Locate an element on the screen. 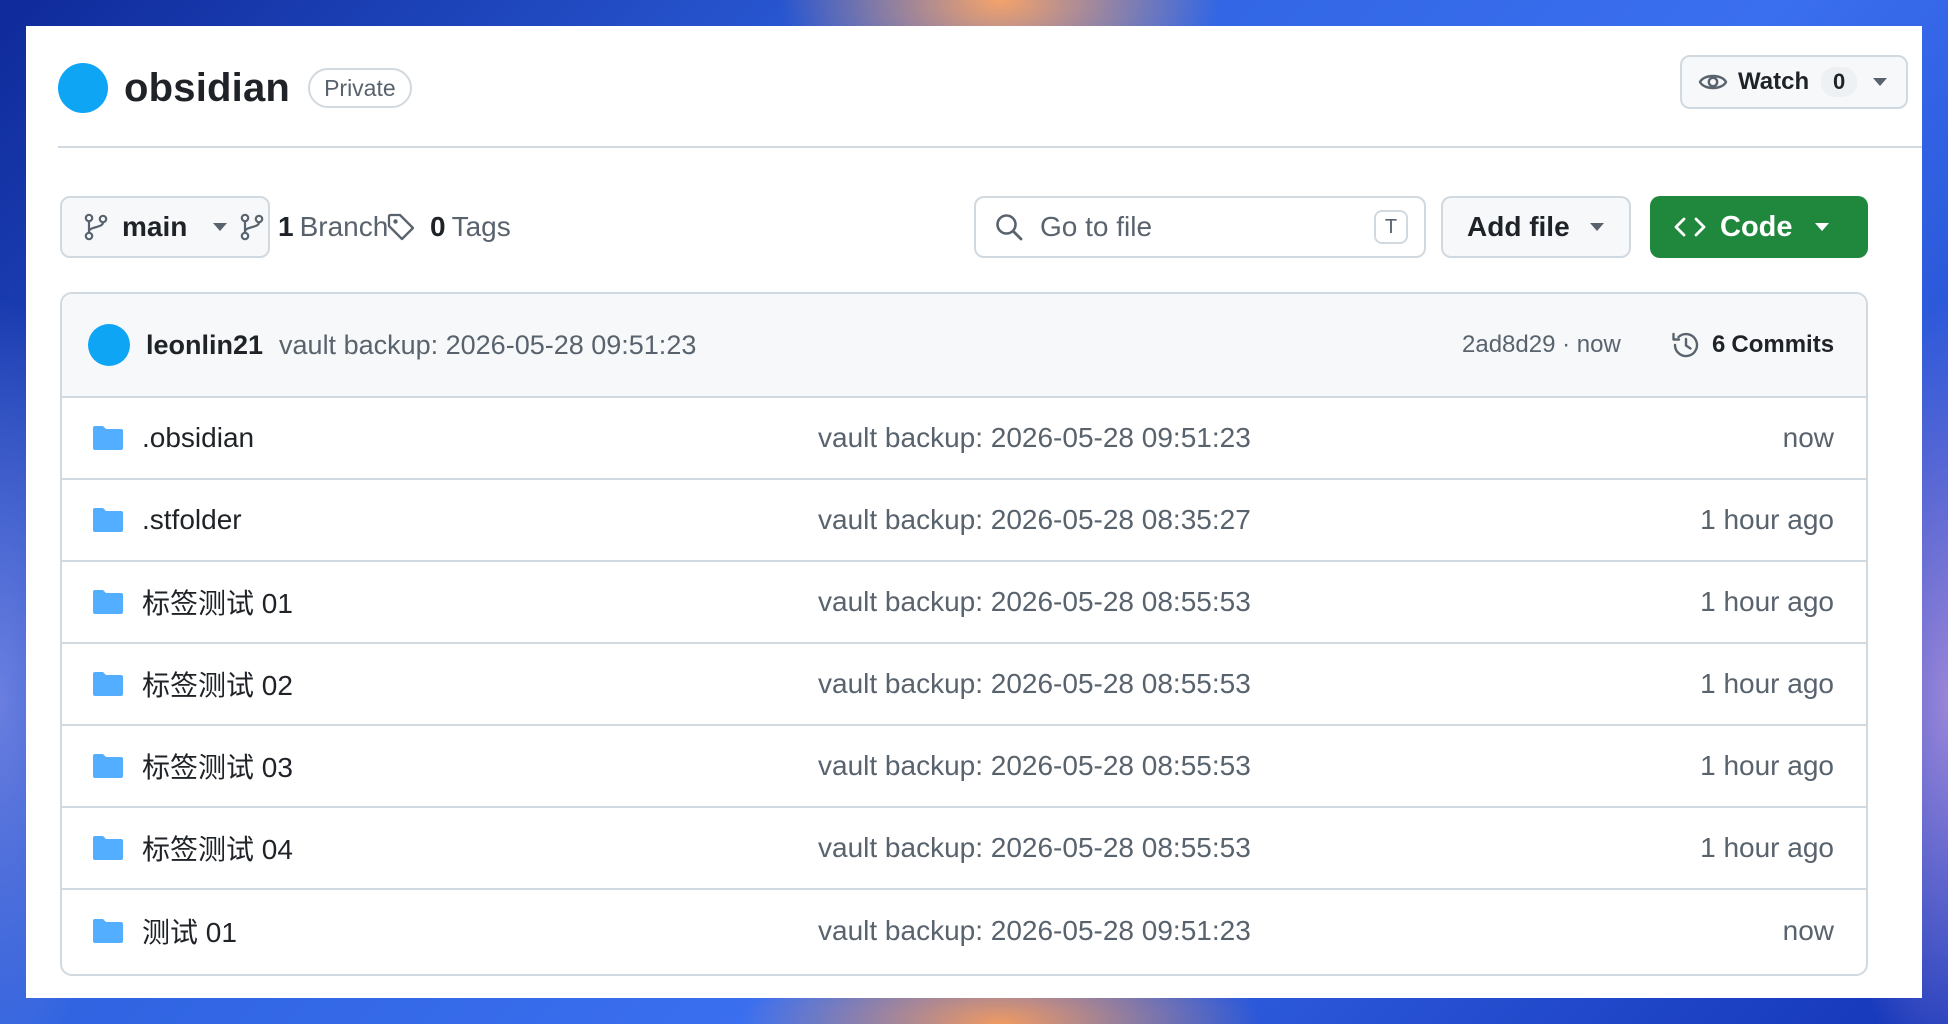 This screenshot has width=1948, height=1024. watch-button: Watch 0 is located at coordinates (1794, 82).